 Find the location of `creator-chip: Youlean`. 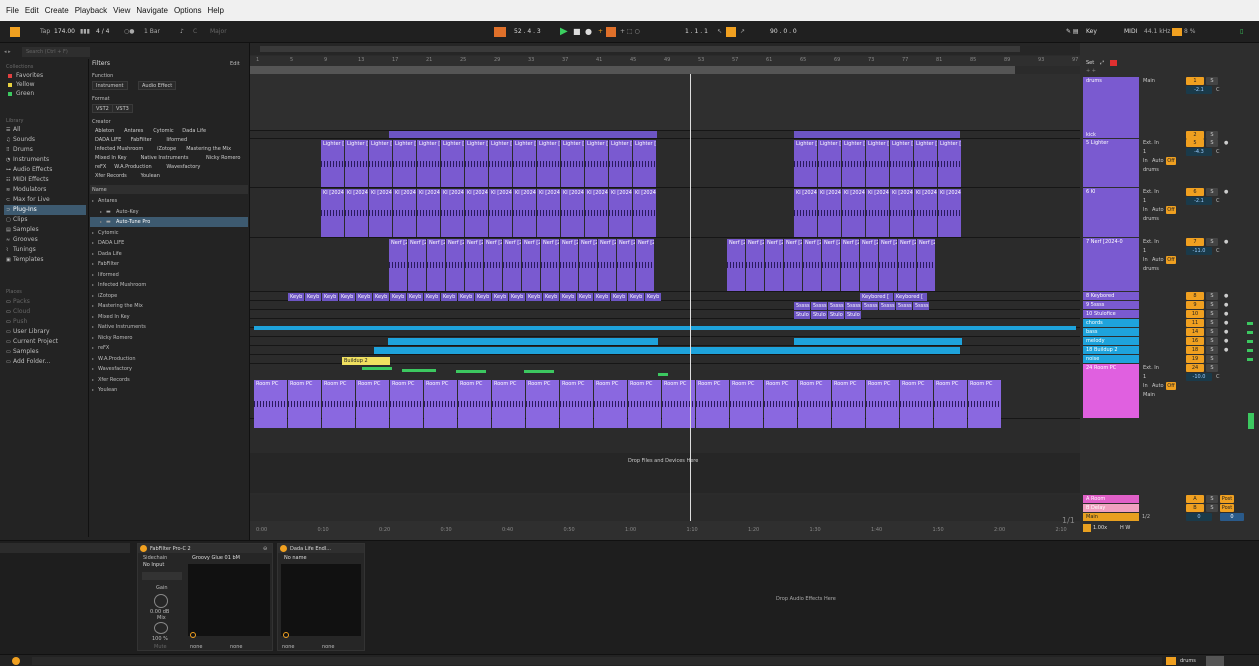

creator-chip: Youlean is located at coordinates (150, 176).